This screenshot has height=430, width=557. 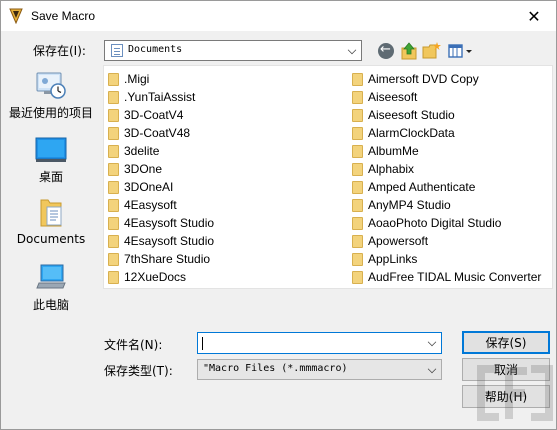 I want to click on places-bar: 最近使用的项目 桌面 Documents 此电脑, so click(x=51, y=188).